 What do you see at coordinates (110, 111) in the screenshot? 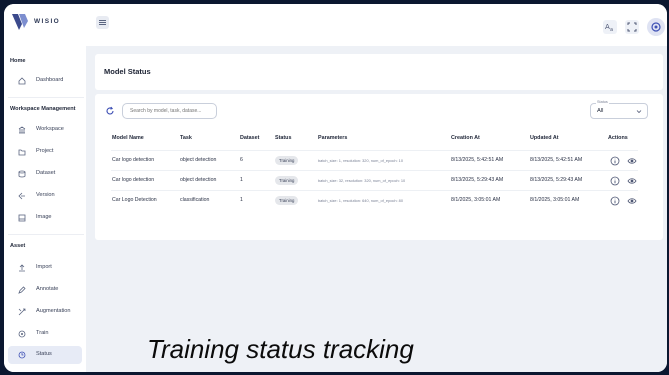
I see `refresh-icon` at bounding box center [110, 111].